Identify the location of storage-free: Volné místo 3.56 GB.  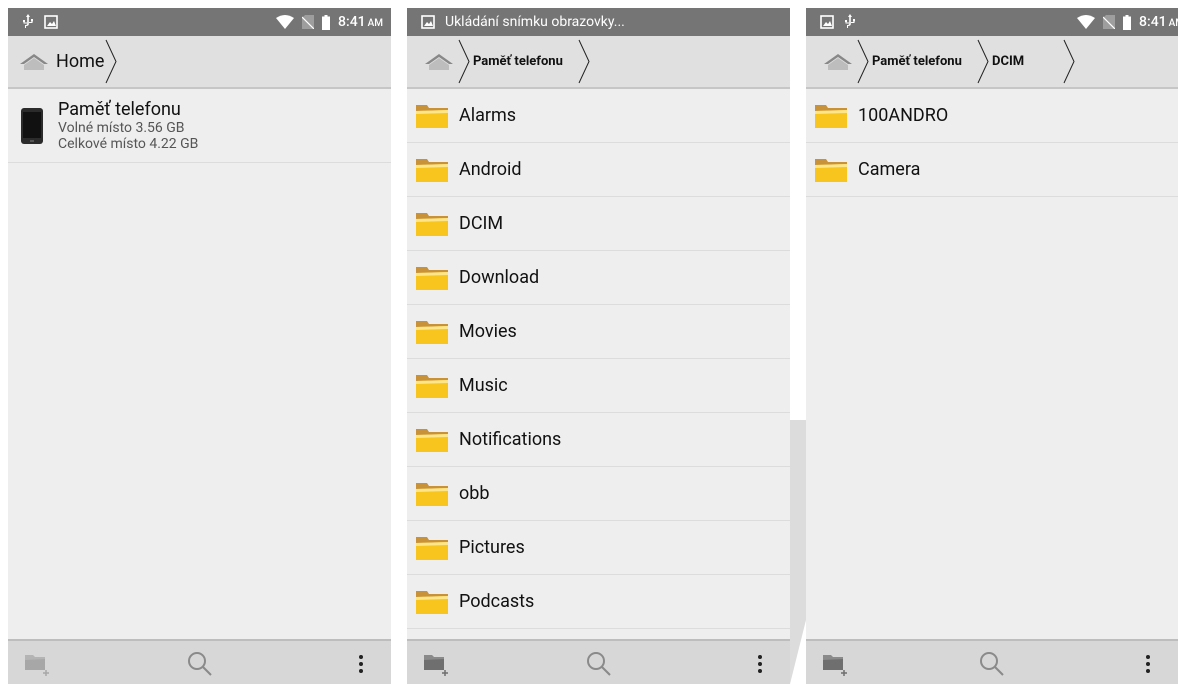
(121, 127).